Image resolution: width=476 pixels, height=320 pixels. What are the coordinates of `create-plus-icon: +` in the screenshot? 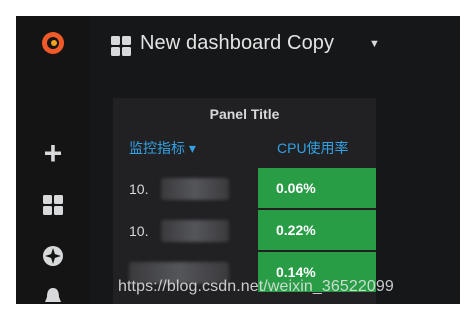 It's located at (53, 153).